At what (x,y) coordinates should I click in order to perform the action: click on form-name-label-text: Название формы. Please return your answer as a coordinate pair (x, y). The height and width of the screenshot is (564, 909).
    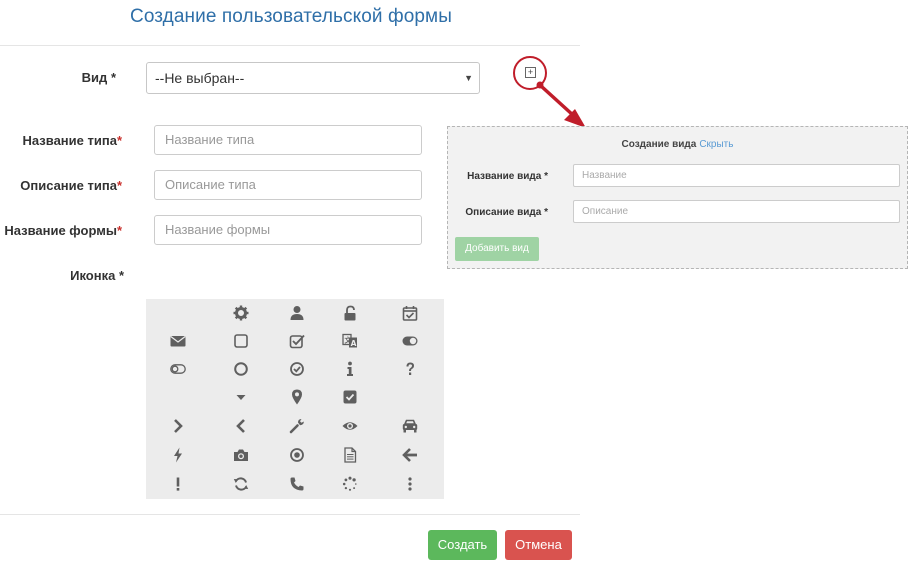
    Looking at the image, I should click on (60, 230).